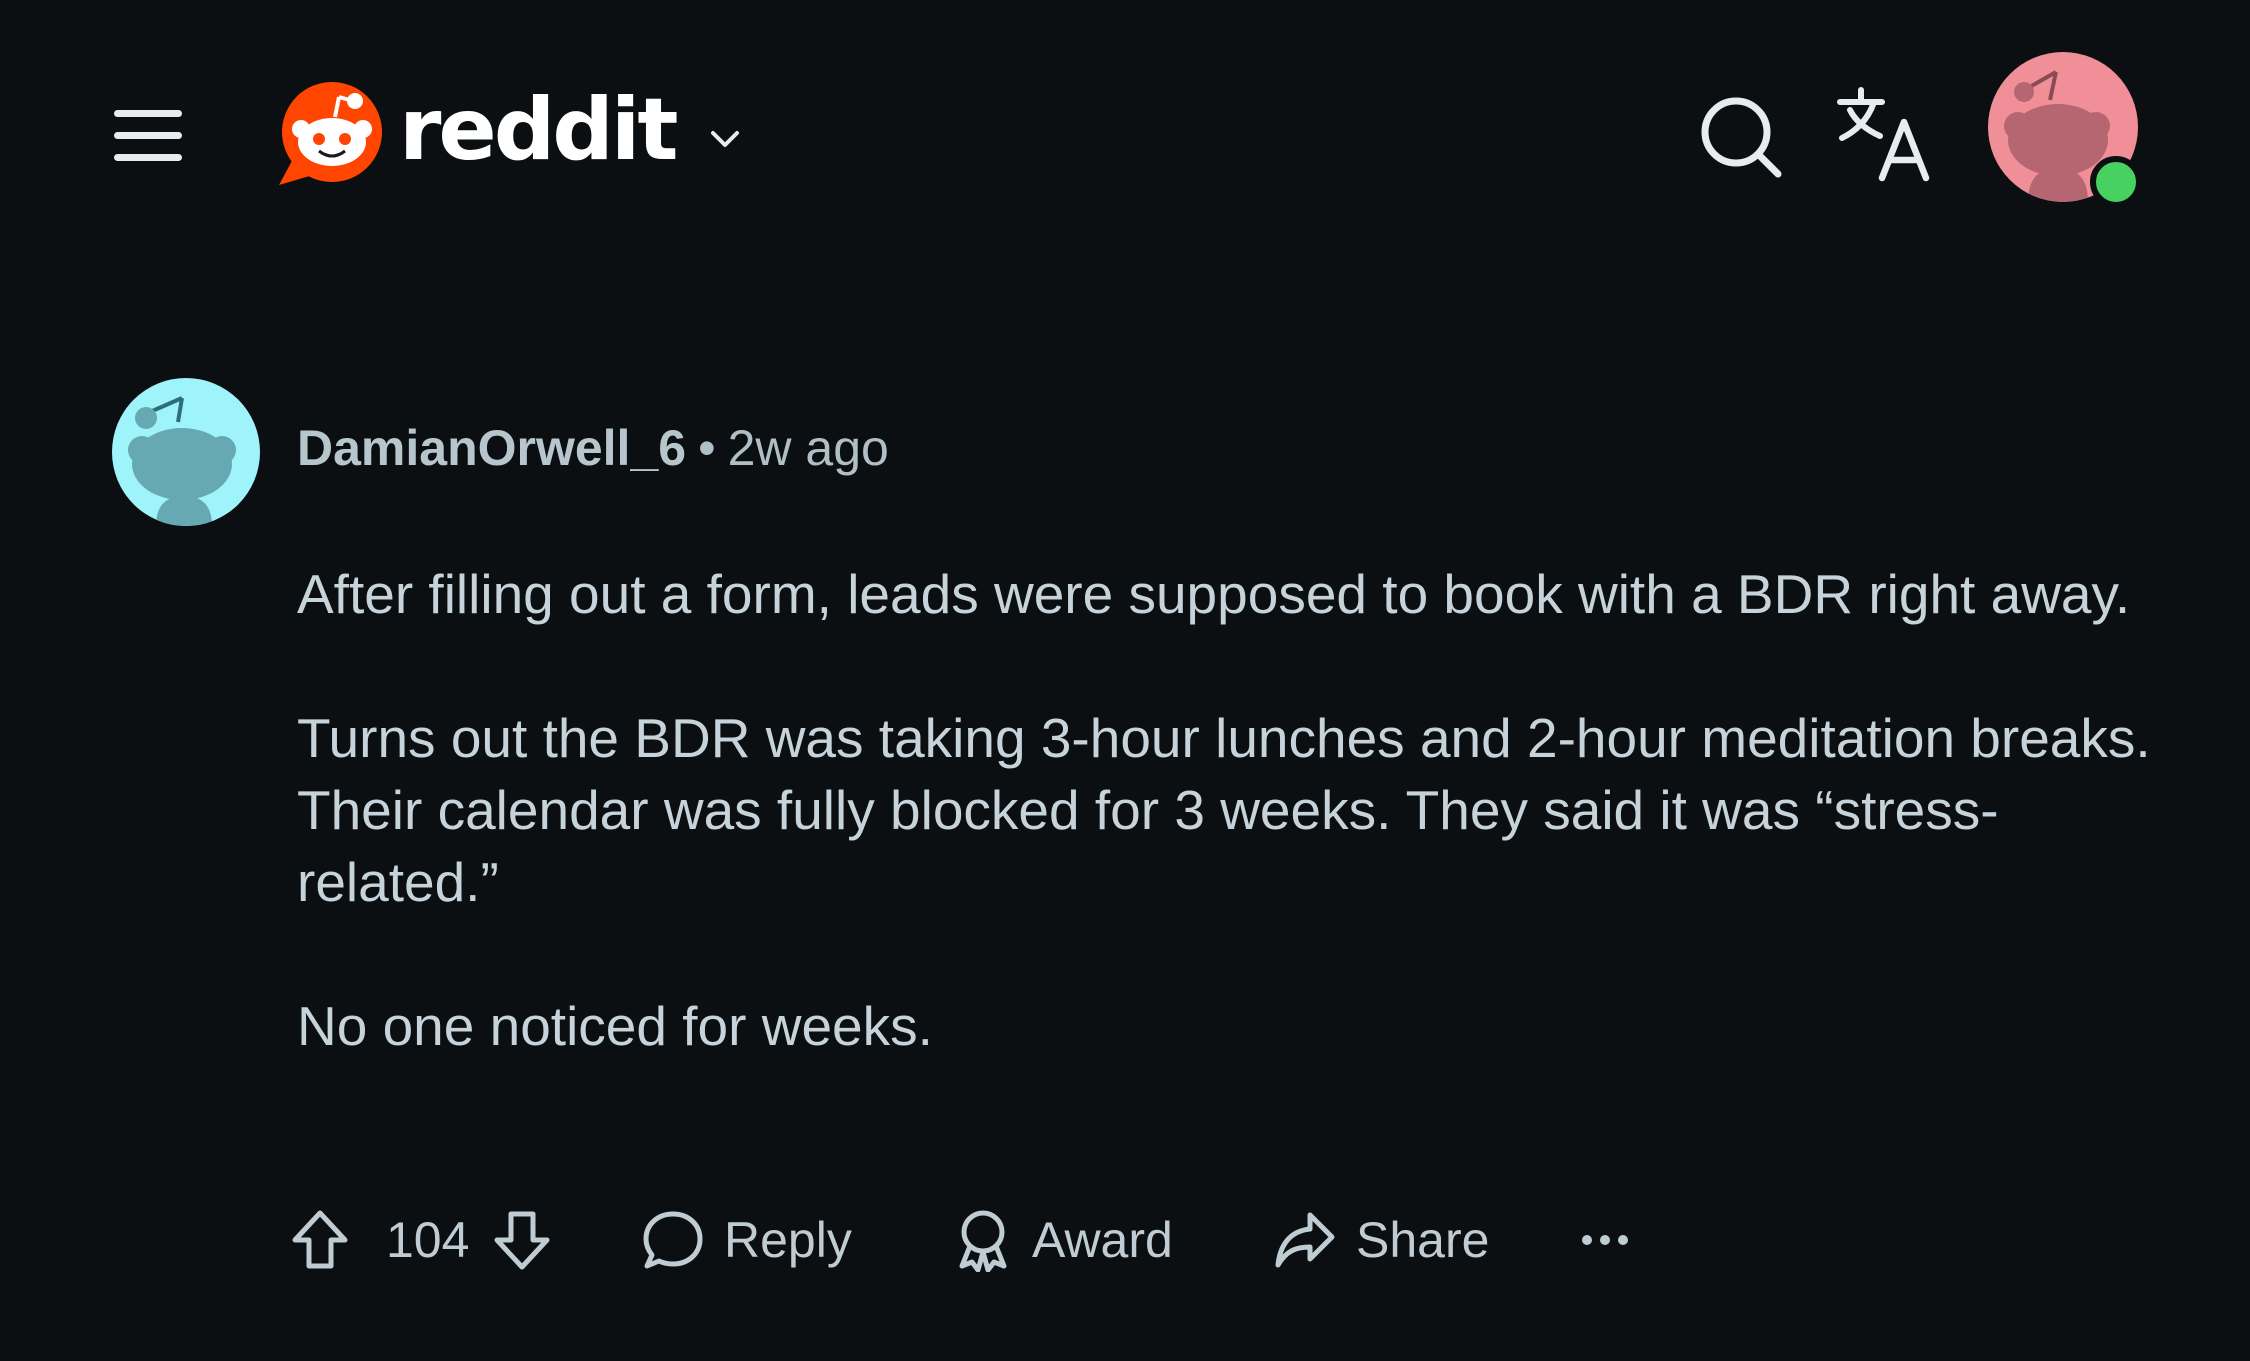 This screenshot has width=2250, height=1361. I want to click on translate-button, so click(1886, 136).